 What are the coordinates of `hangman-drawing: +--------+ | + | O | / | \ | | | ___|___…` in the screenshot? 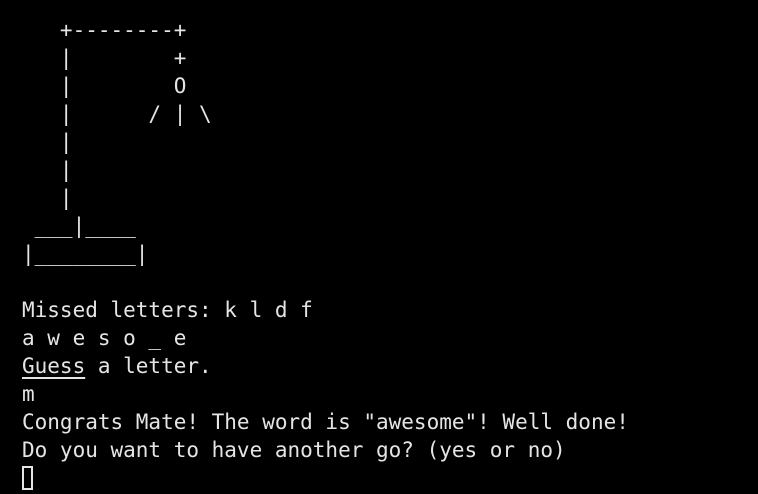 It's located at (117, 142).